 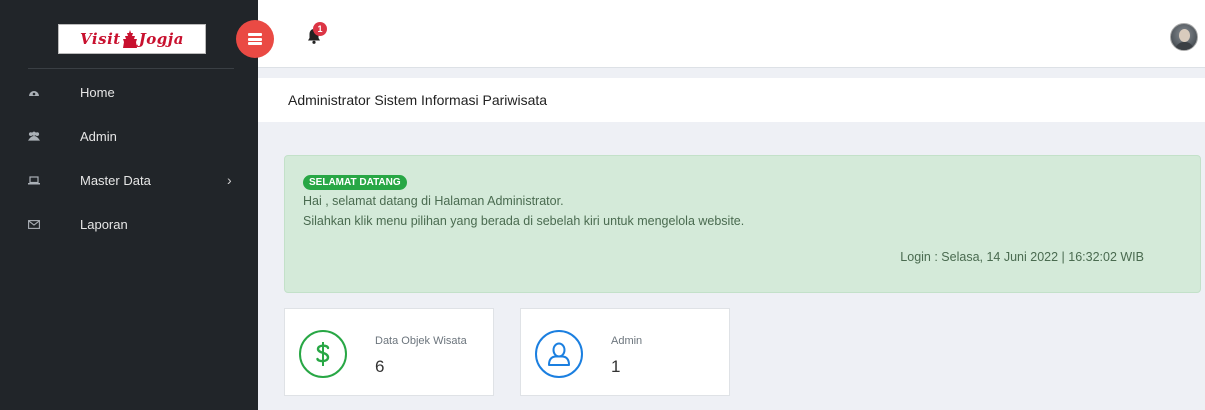 I want to click on laptop-icon, so click(x=34, y=180).